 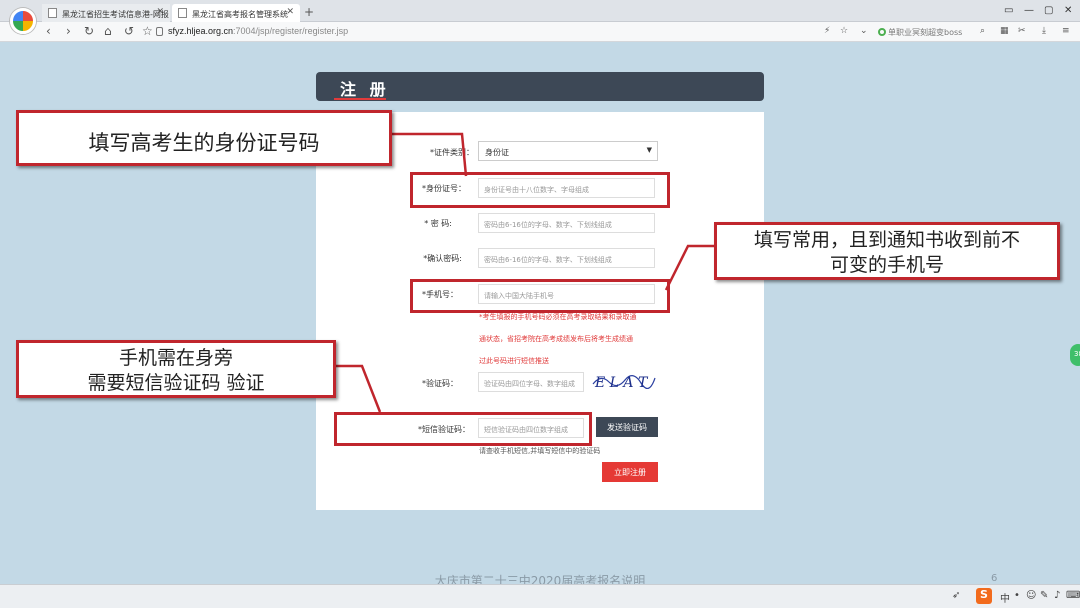 What do you see at coordinates (566, 258) in the screenshot?
I see `confirm-password-input: 密码由6-16位的字母、数字、下划线组成` at bounding box center [566, 258].